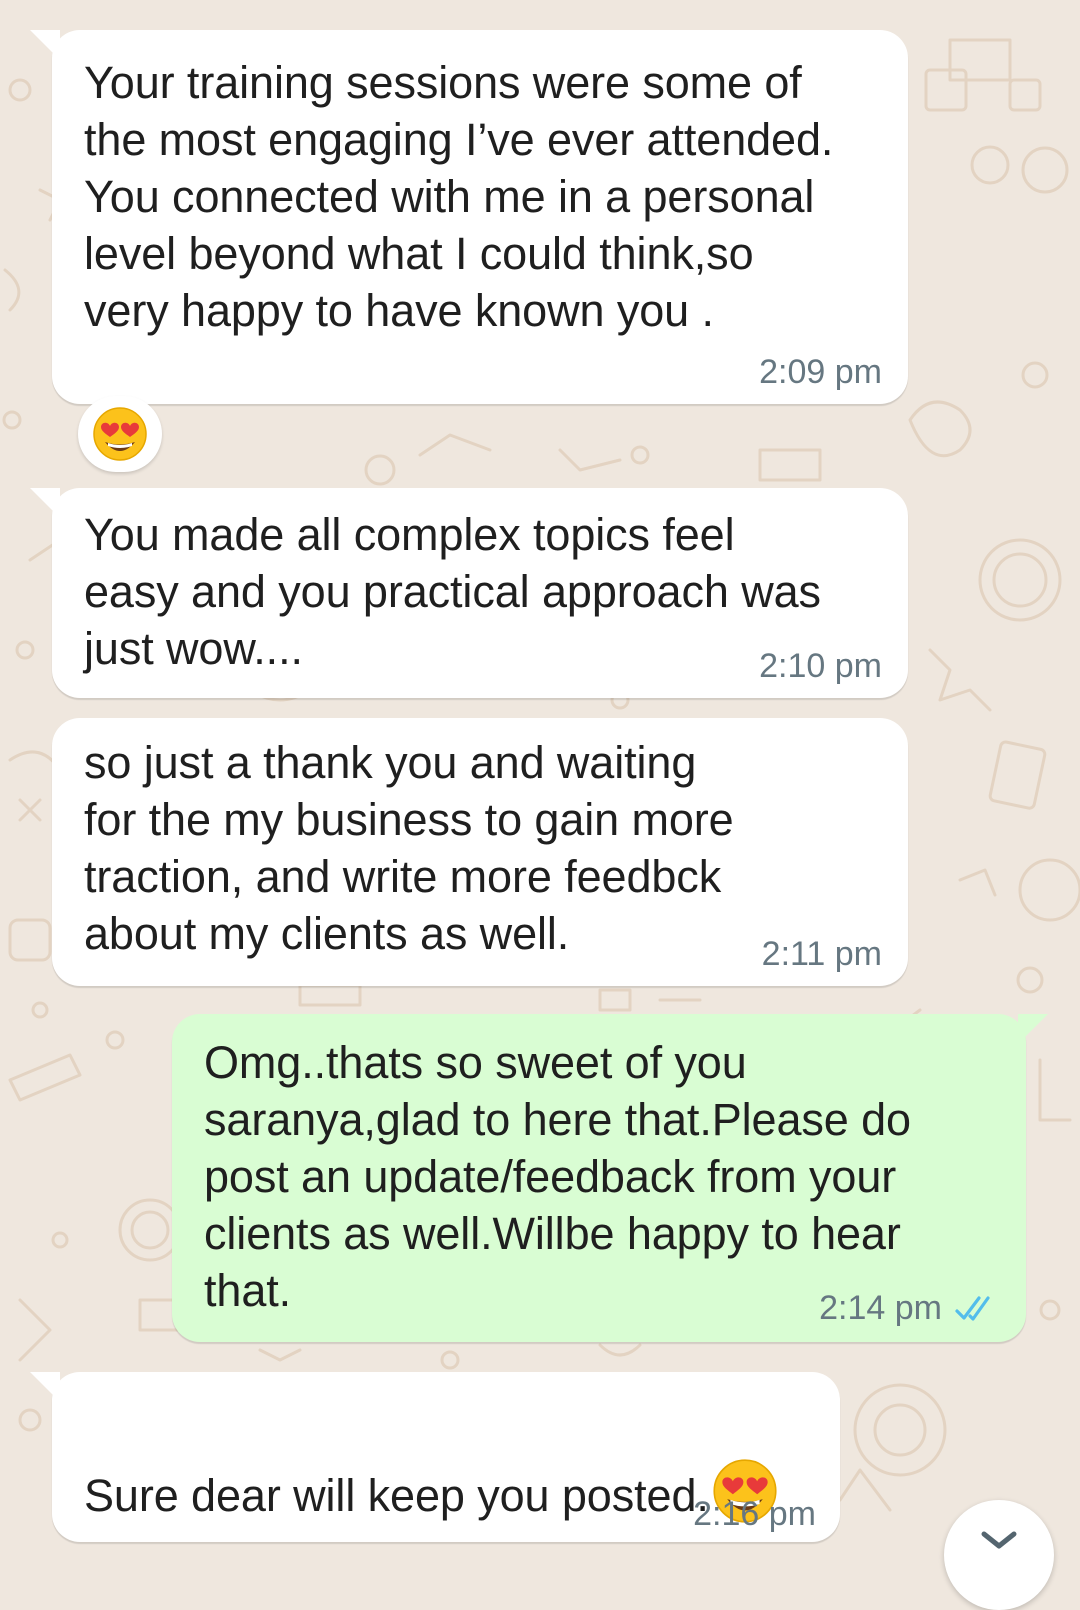 The width and height of the screenshot is (1080, 1610). I want to click on message-reaction, so click(120, 434).